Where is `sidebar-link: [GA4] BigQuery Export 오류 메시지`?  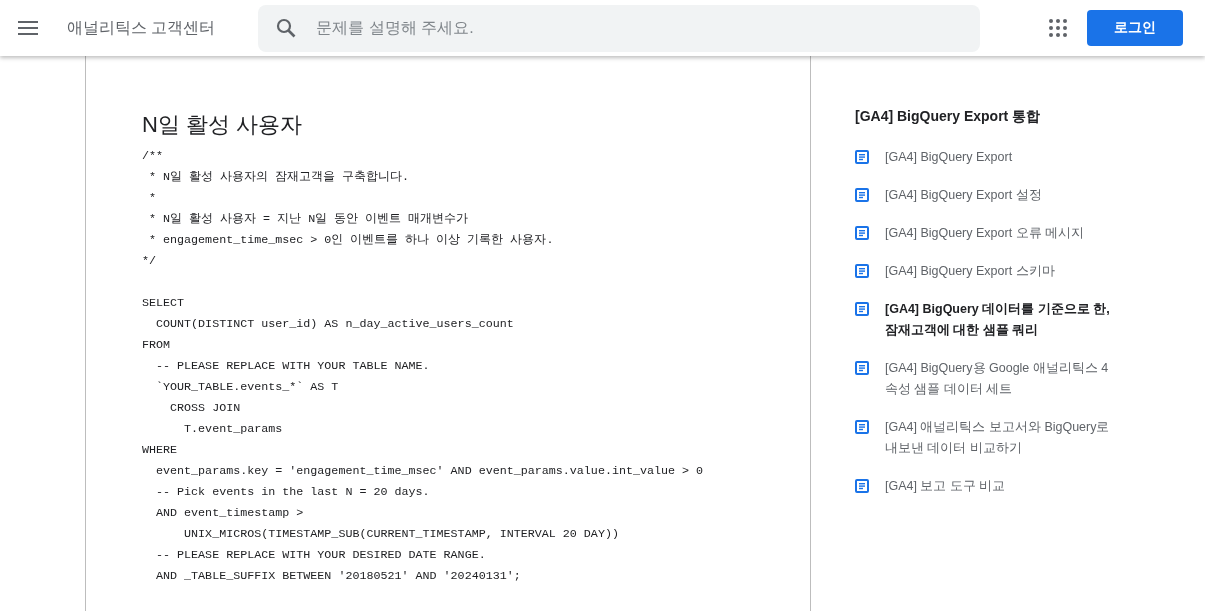
sidebar-link: [GA4] BigQuery Export 오류 메시지 is located at coordinates (983, 233).